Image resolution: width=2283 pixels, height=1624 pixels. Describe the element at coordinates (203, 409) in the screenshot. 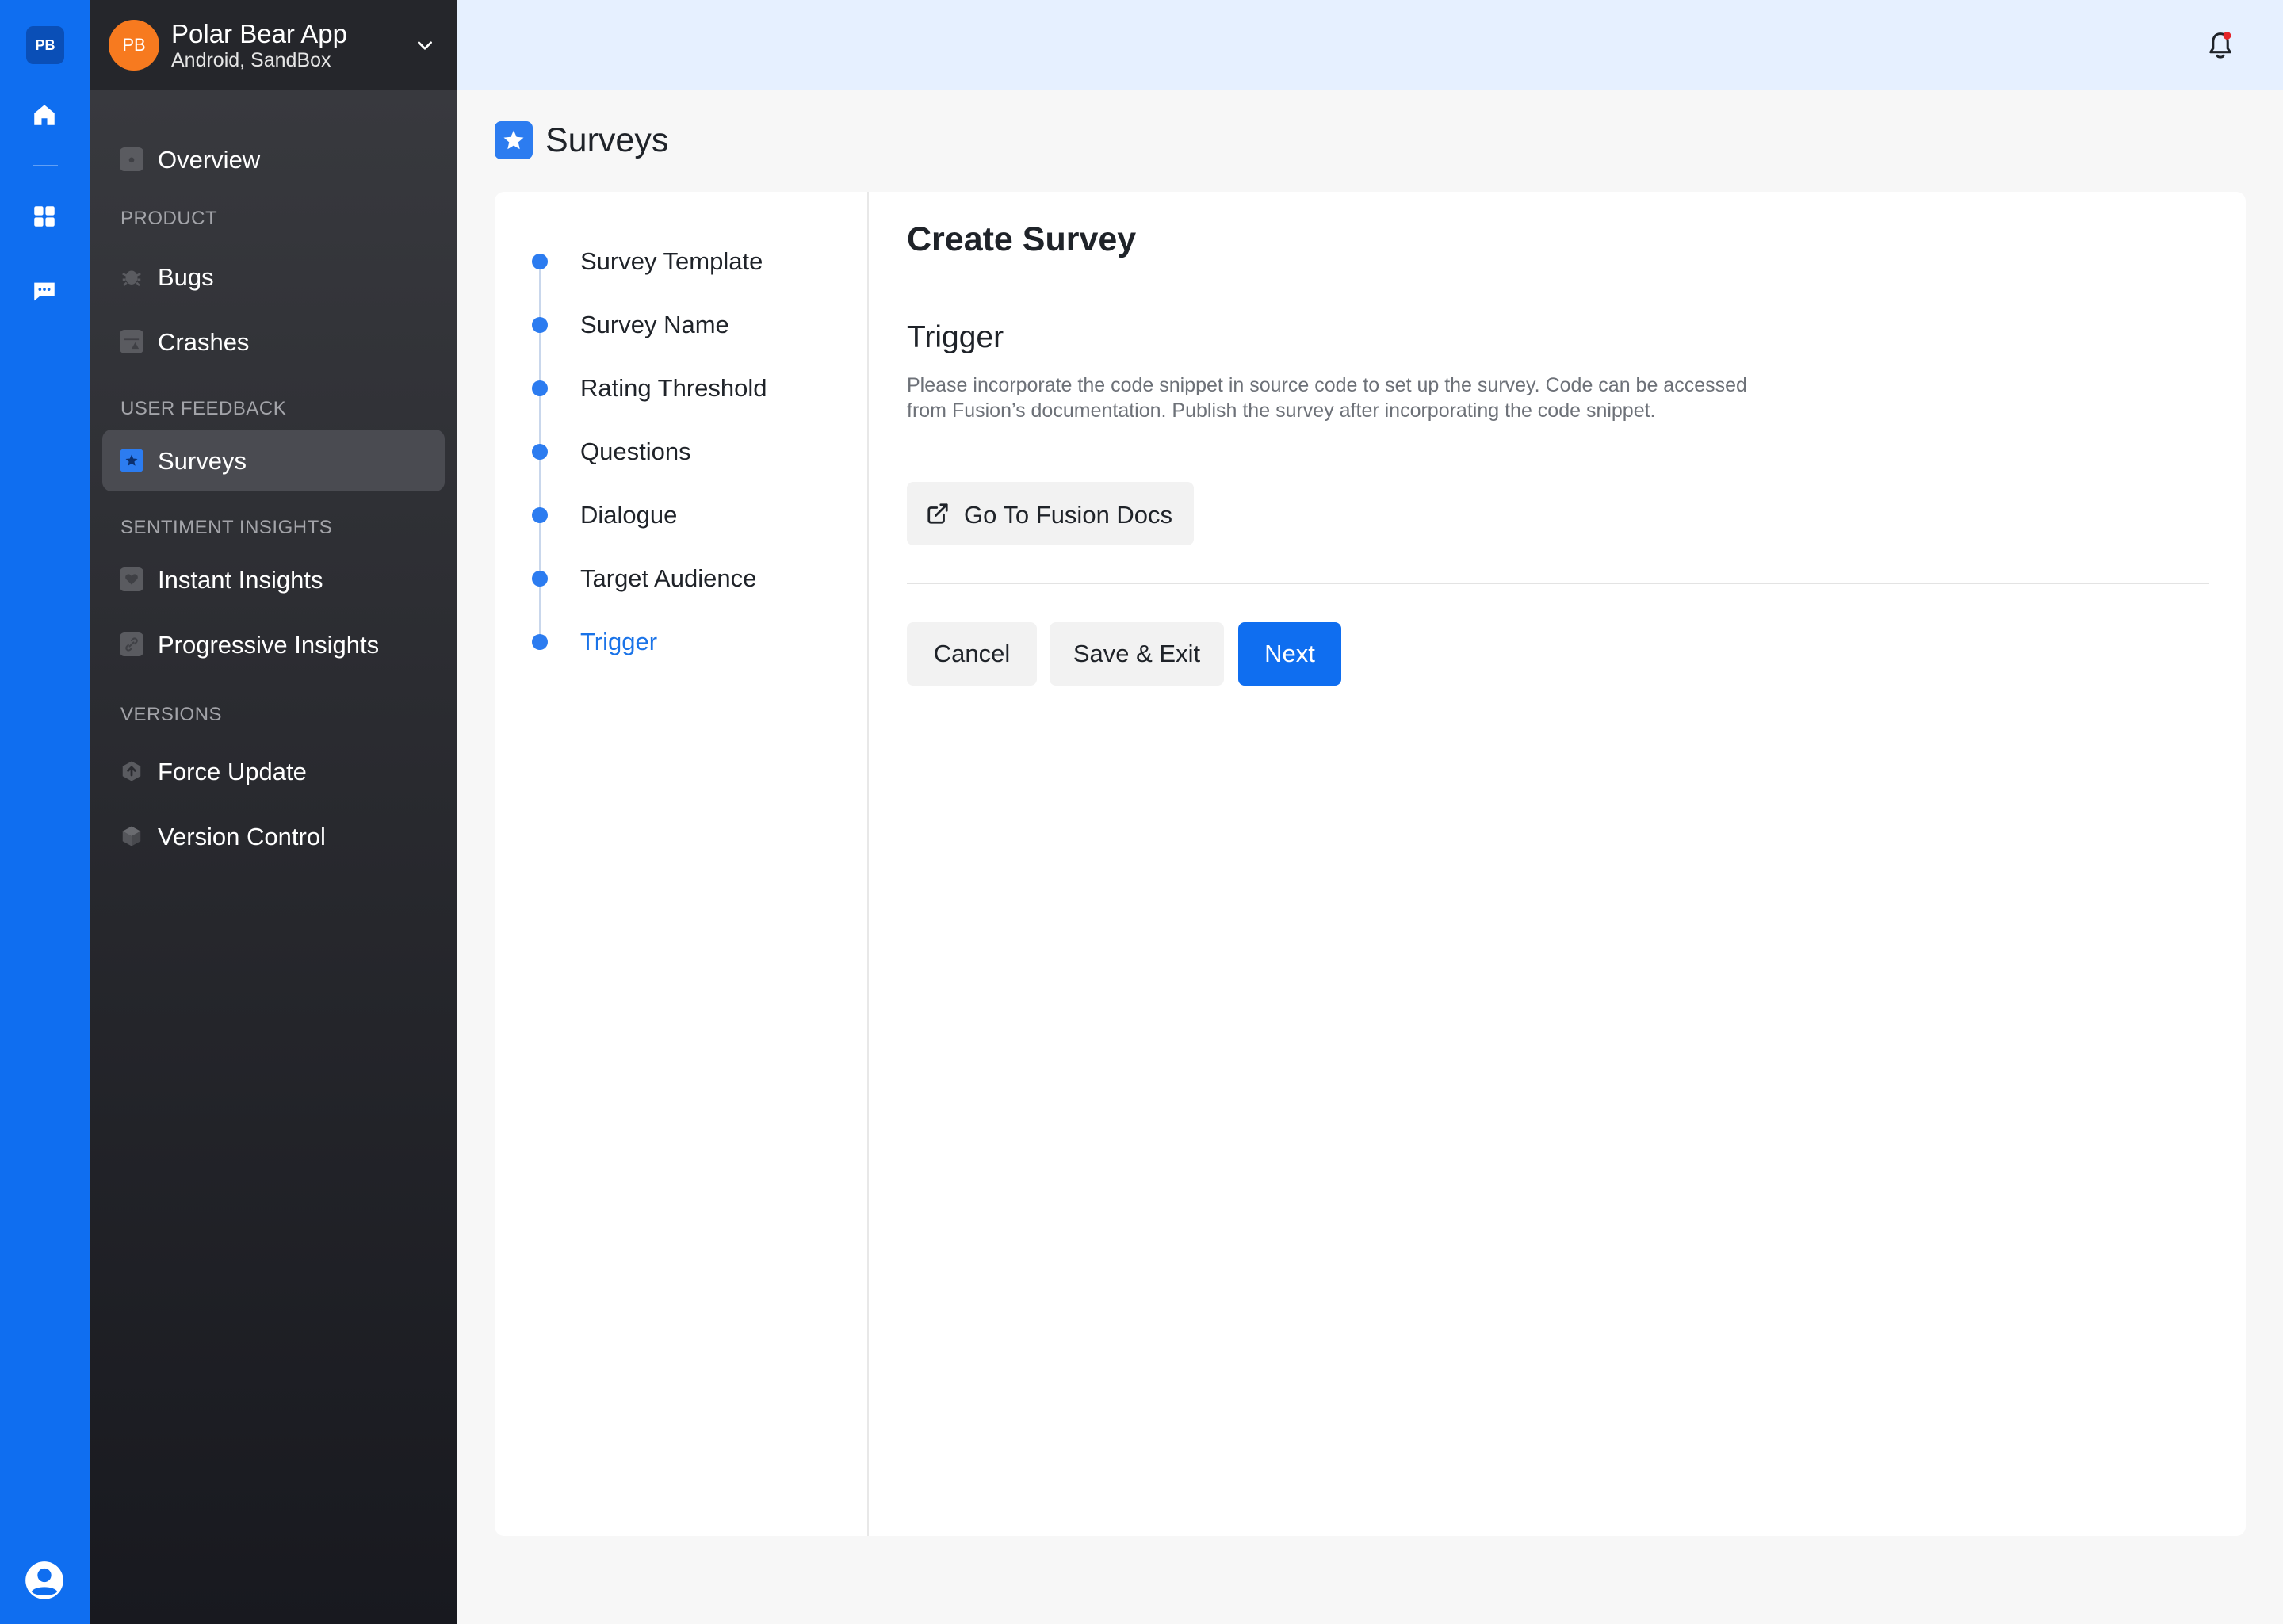

I see `section-label-user-feedback: USER FEEDBACK` at that location.